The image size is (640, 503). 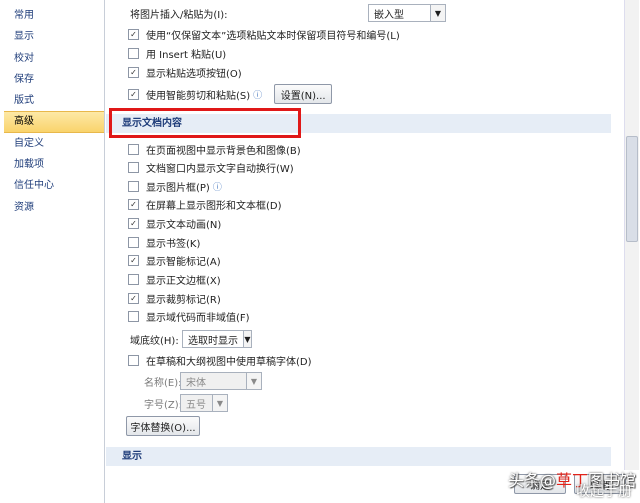 I want to click on watermark-part-1: 头条, so click(x=523, y=480).